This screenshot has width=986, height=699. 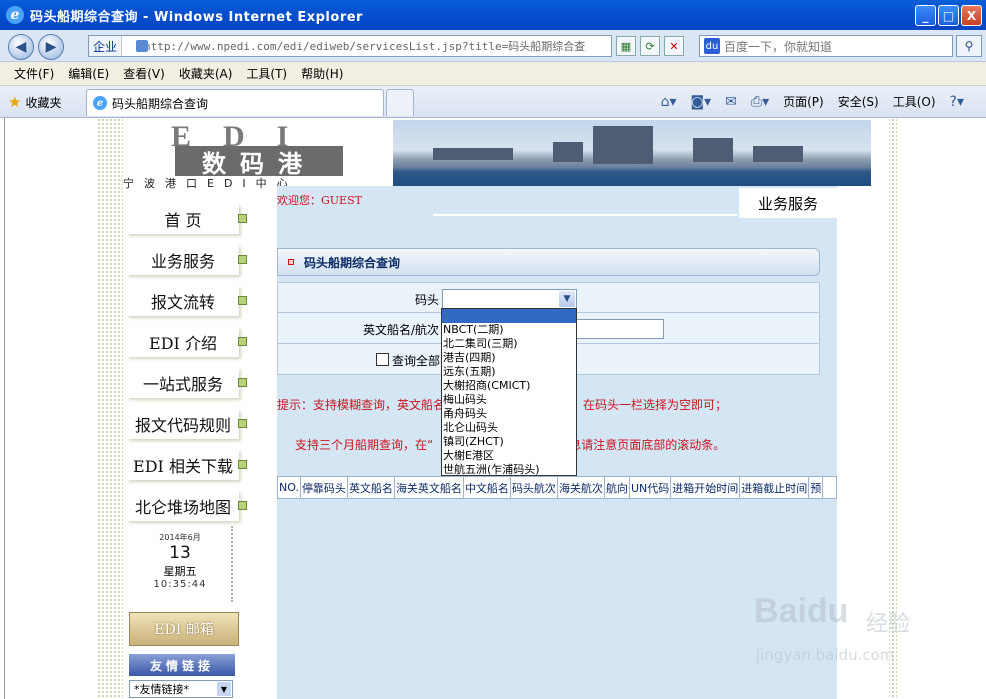 What do you see at coordinates (187, 260) in the screenshot?
I see `nav-business: 业务服务` at bounding box center [187, 260].